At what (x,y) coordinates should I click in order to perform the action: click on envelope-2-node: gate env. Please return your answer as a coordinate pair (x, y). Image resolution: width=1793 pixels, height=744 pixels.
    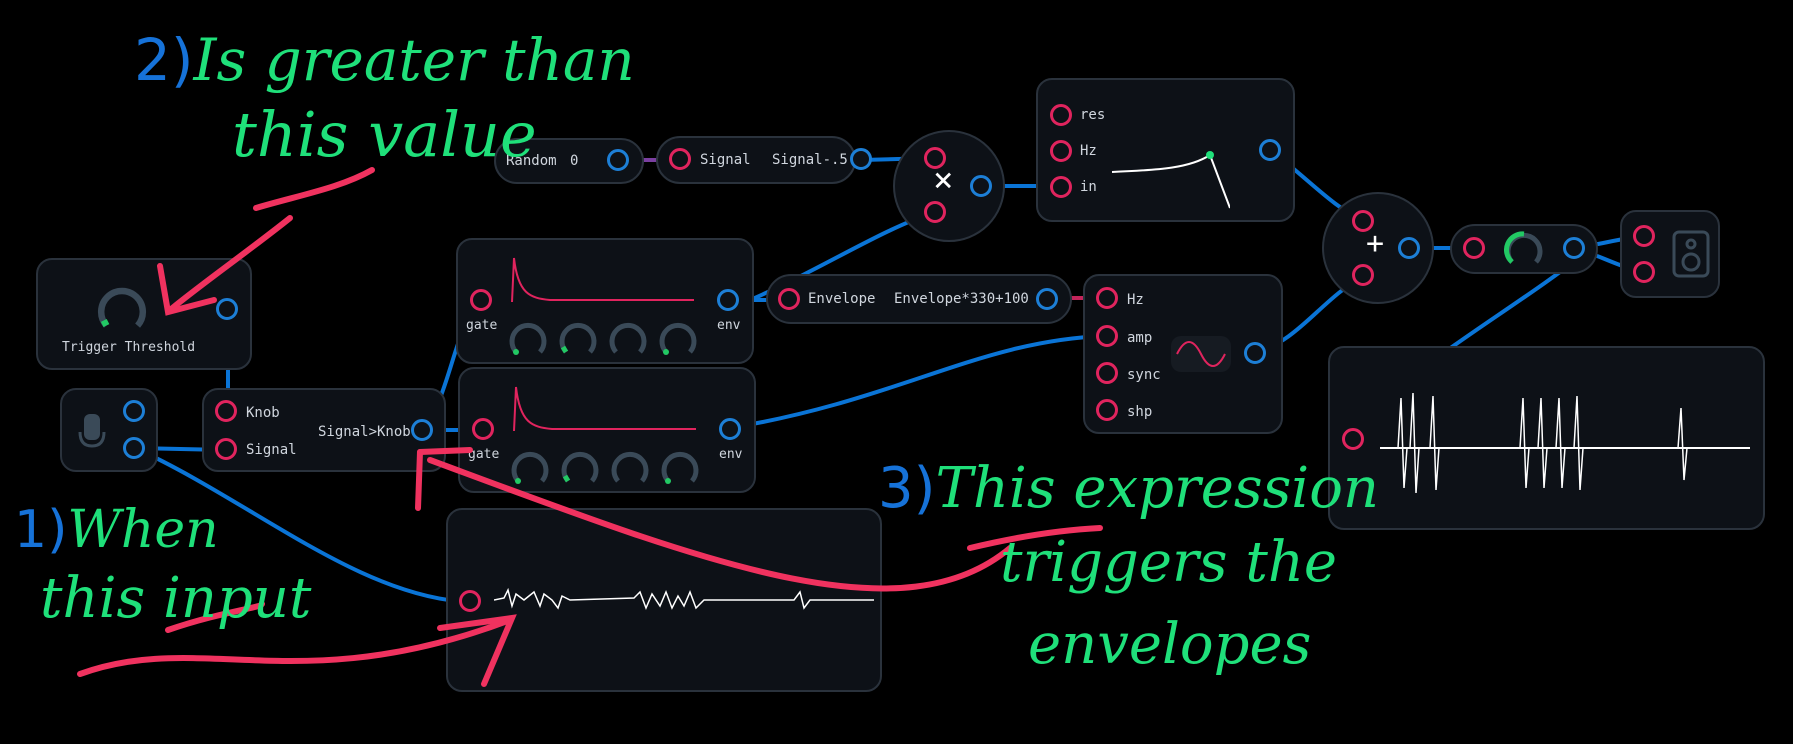
    Looking at the image, I should click on (607, 430).